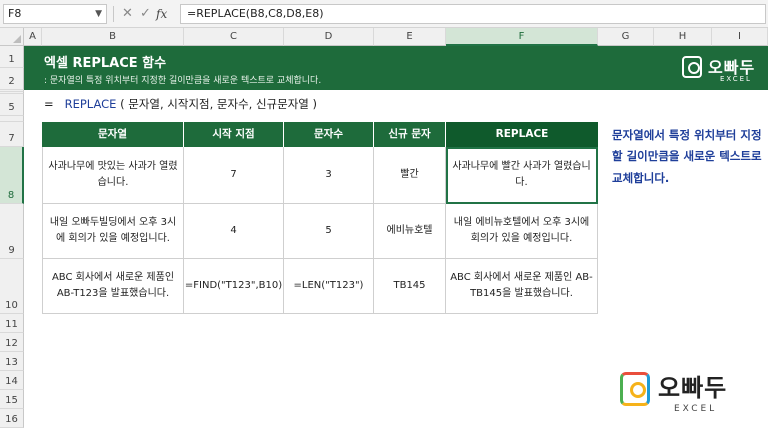  What do you see at coordinates (719, 69) in the screenshot?
I see `banner-logo: 오빠두 EXCEL` at bounding box center [719, 69].